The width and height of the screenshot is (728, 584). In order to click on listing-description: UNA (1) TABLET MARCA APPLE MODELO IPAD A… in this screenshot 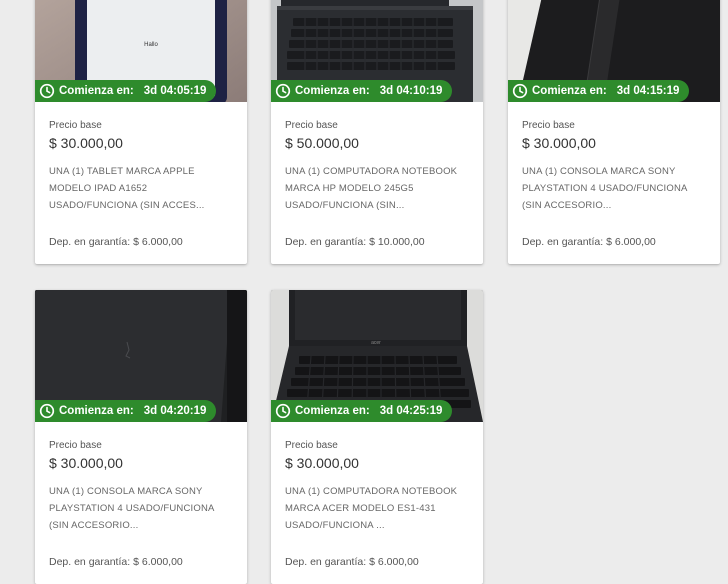, I will do `click(127, 188)`.